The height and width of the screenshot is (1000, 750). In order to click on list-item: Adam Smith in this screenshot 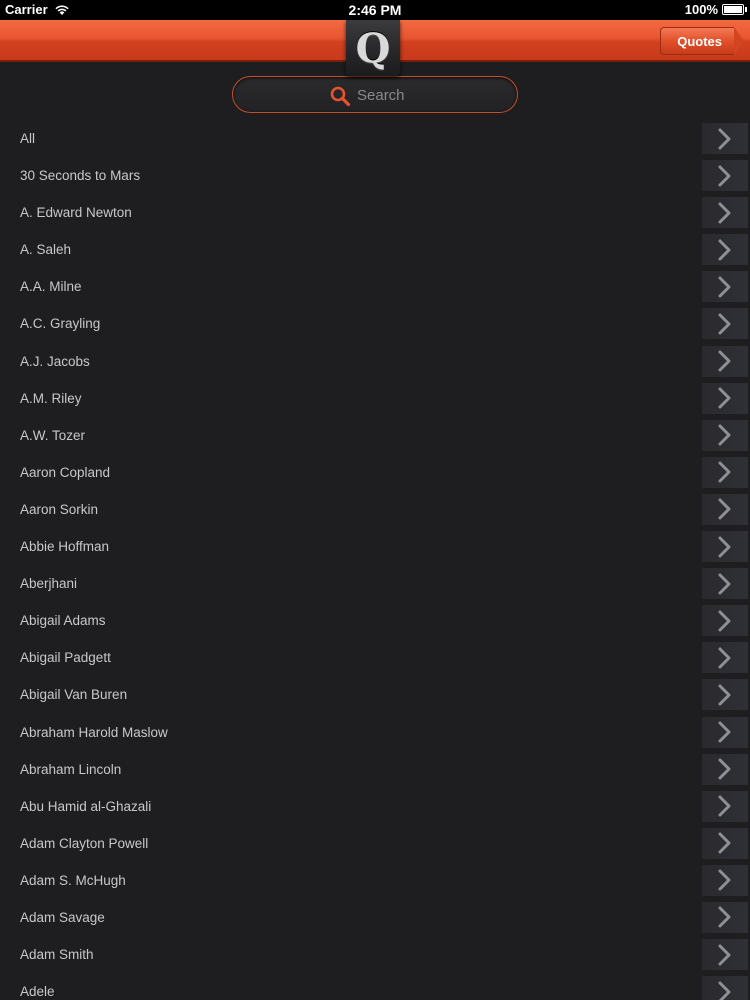, I will do `click(375, 954)`.